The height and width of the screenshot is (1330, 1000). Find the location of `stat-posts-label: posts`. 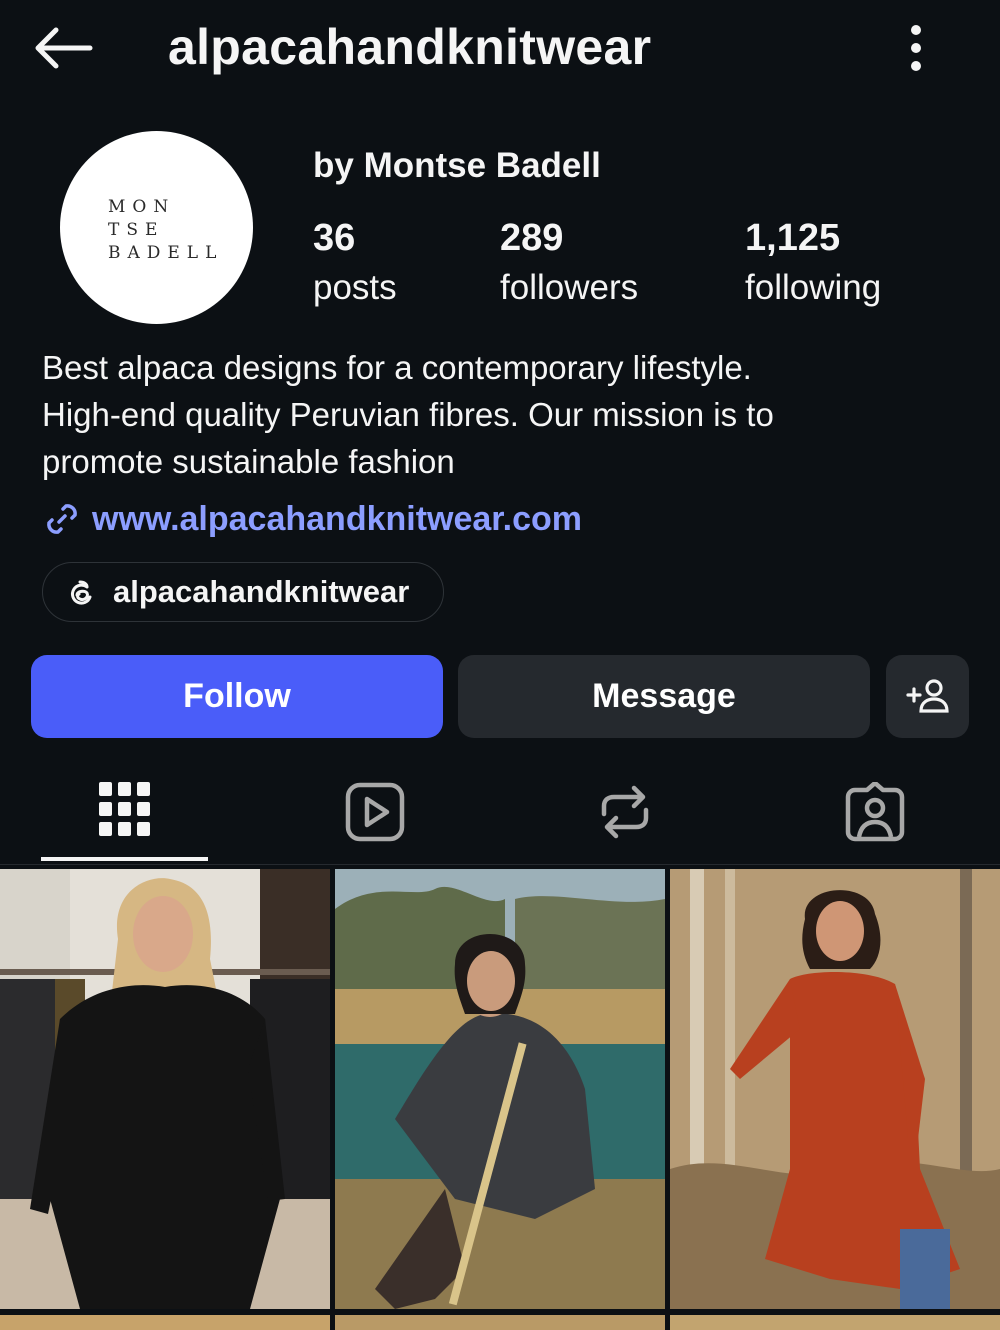

stat-posts-label: posts is located at coordinates (355, 287).